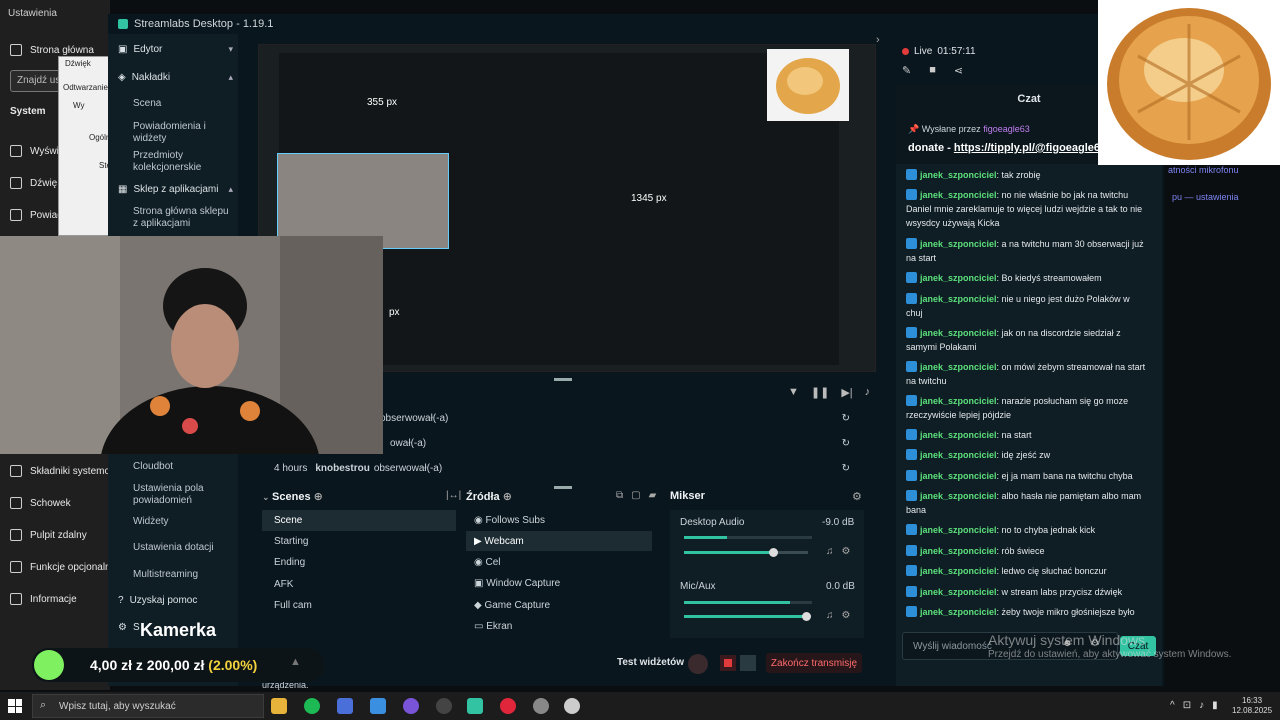 Image resolution: width=1280 pixels, height=720 pixels. Describe the element at coordinates (932, 70) in the screenshot. I see `camera-icon: ■` at that location.